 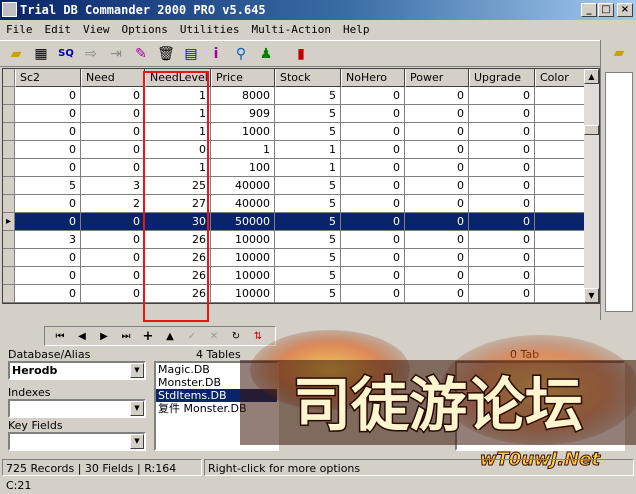 I want to click on cell-price: 50000, so click(x=243, y=222).